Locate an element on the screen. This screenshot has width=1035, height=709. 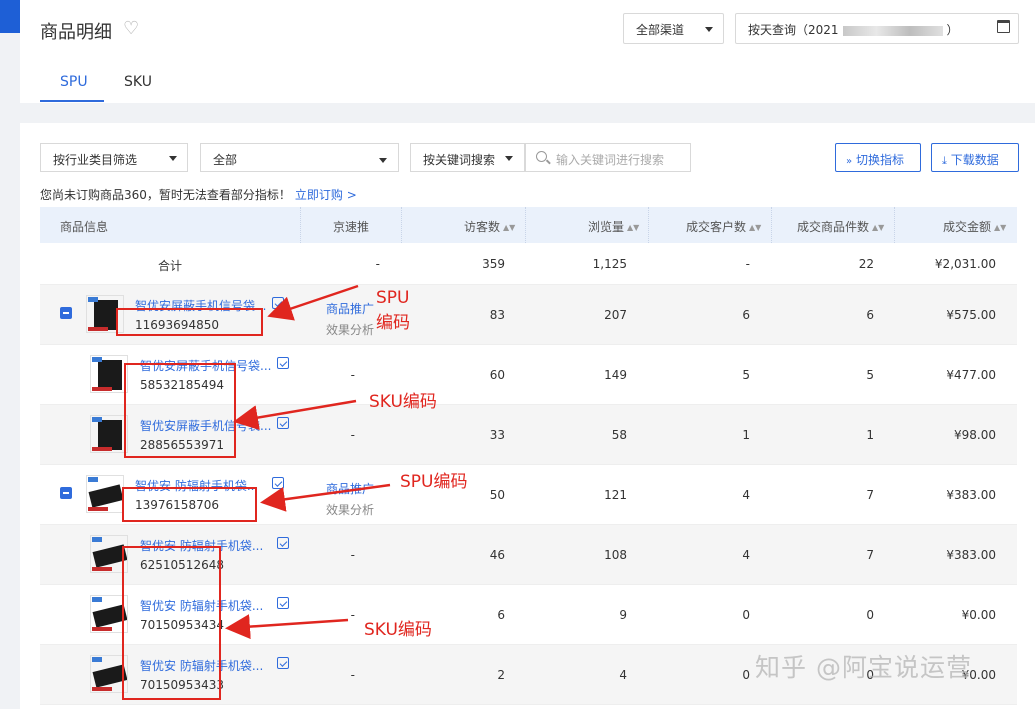
arrow-spu1 is located at coordinates (313, 302).